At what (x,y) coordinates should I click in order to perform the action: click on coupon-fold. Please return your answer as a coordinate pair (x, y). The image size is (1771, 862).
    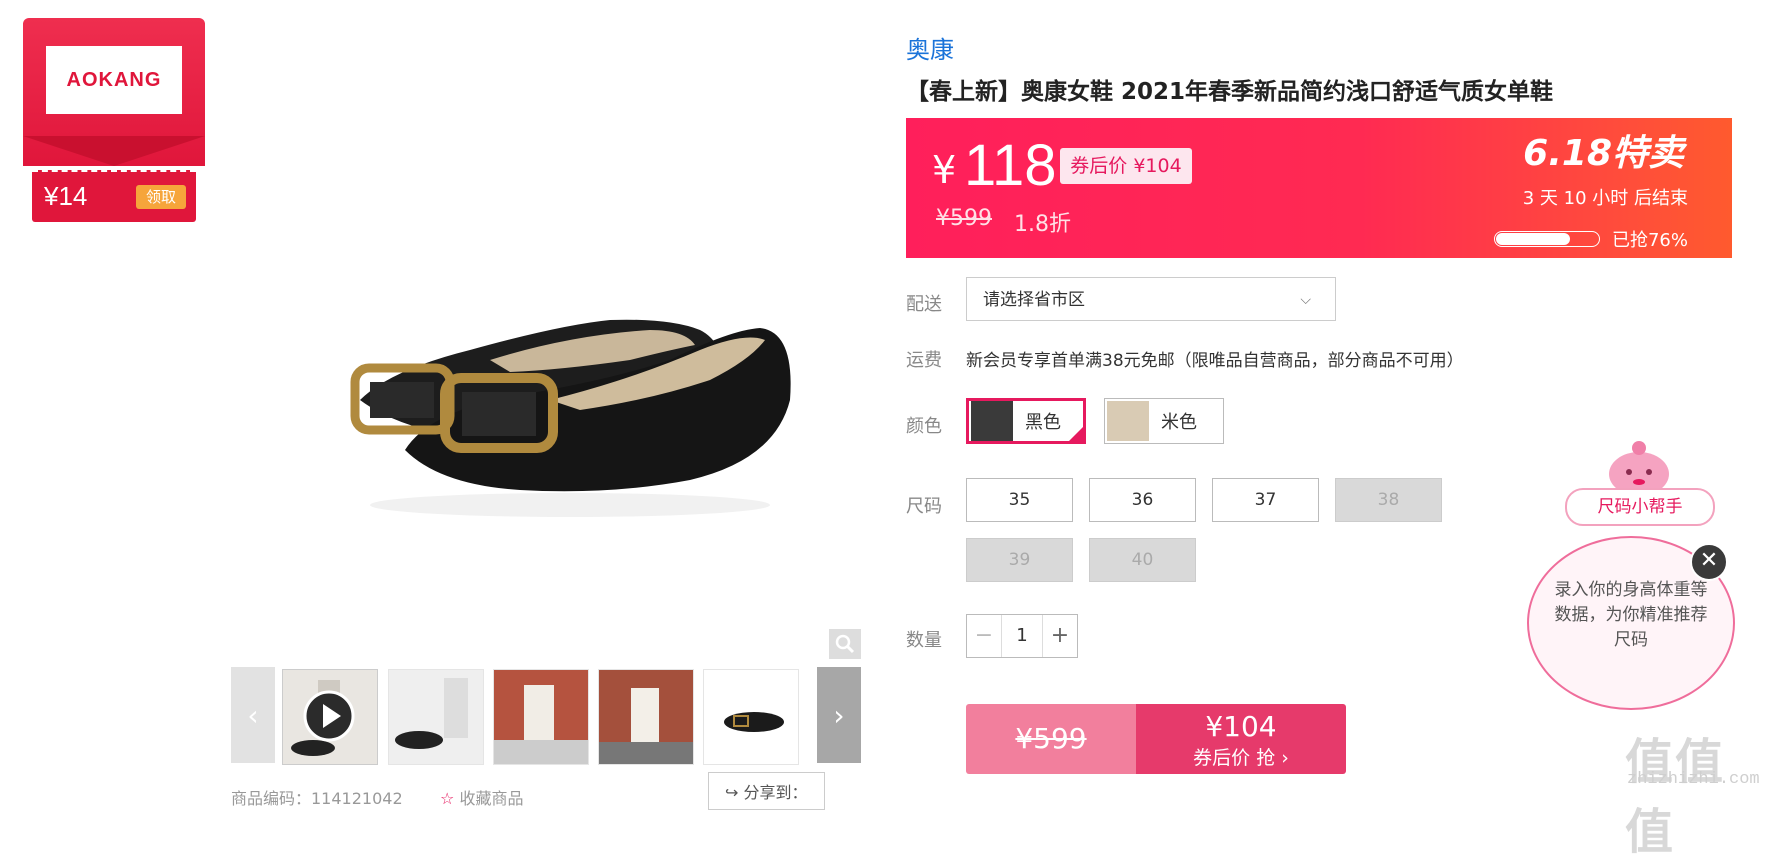
    Looking at the image, I should click on (114, 151).